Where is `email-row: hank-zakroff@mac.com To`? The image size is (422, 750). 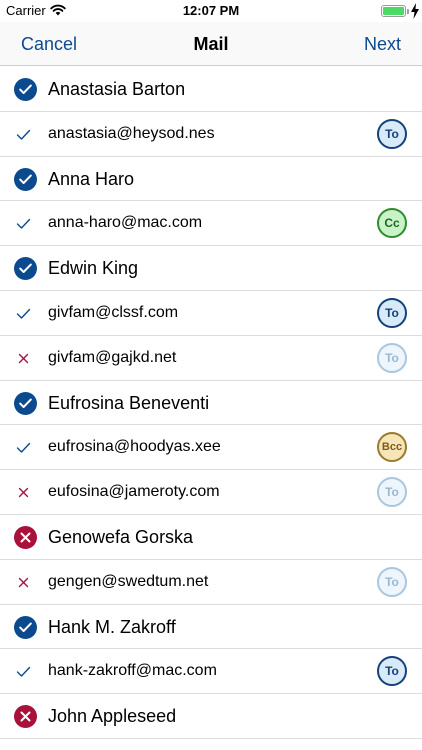 email-row: hank-zakroff@mac.com To is located at coordinates (211, 672).